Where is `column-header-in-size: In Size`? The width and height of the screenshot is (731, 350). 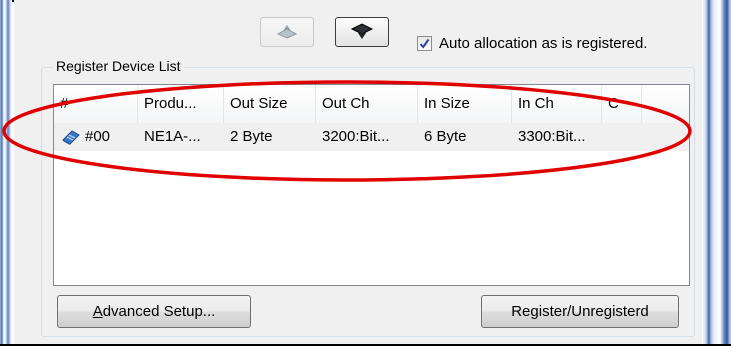 column-header-in-size: In Size is located at coordinates (465, 104).